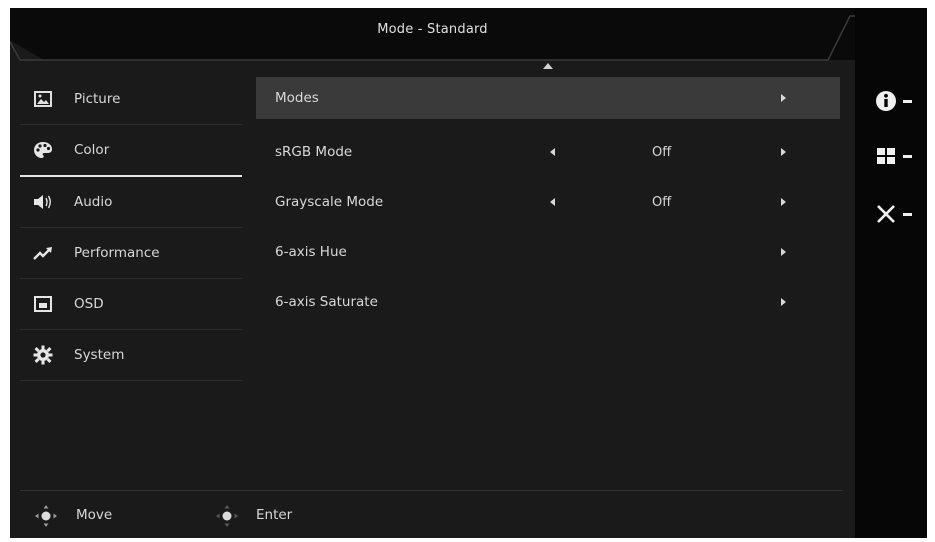 The height and width of the screenshot is (542, 935). What do you see at coordinates (432, 516) in the screenshot?
I see `footer: Move Enter` at bounding box center [432, 516].